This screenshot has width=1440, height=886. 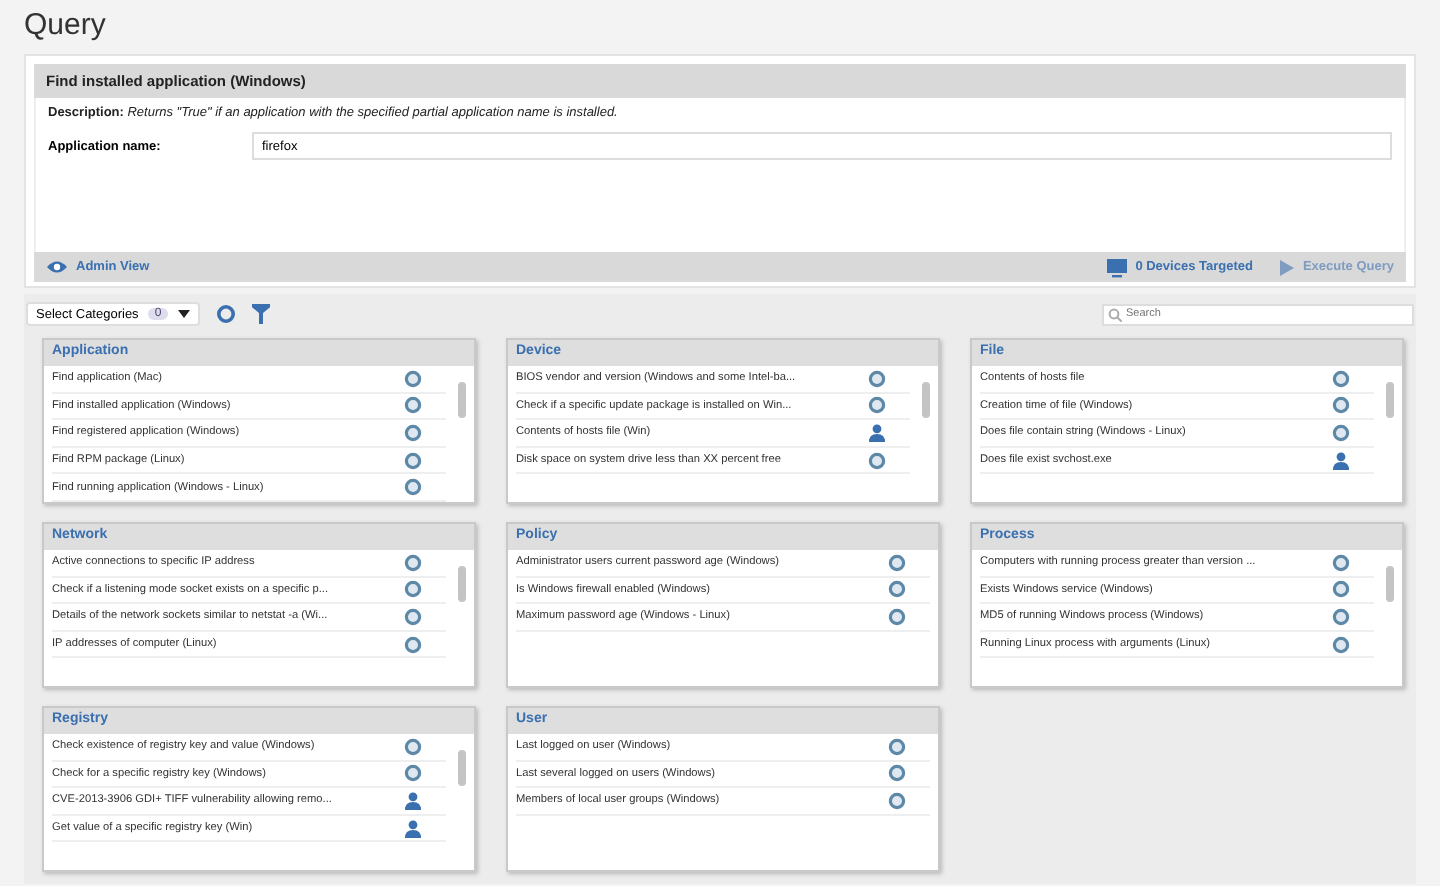 What do you see at coordinates (1115, 314) in the screenshot?
I see `search-icon` at bounding box center [1115, 314].